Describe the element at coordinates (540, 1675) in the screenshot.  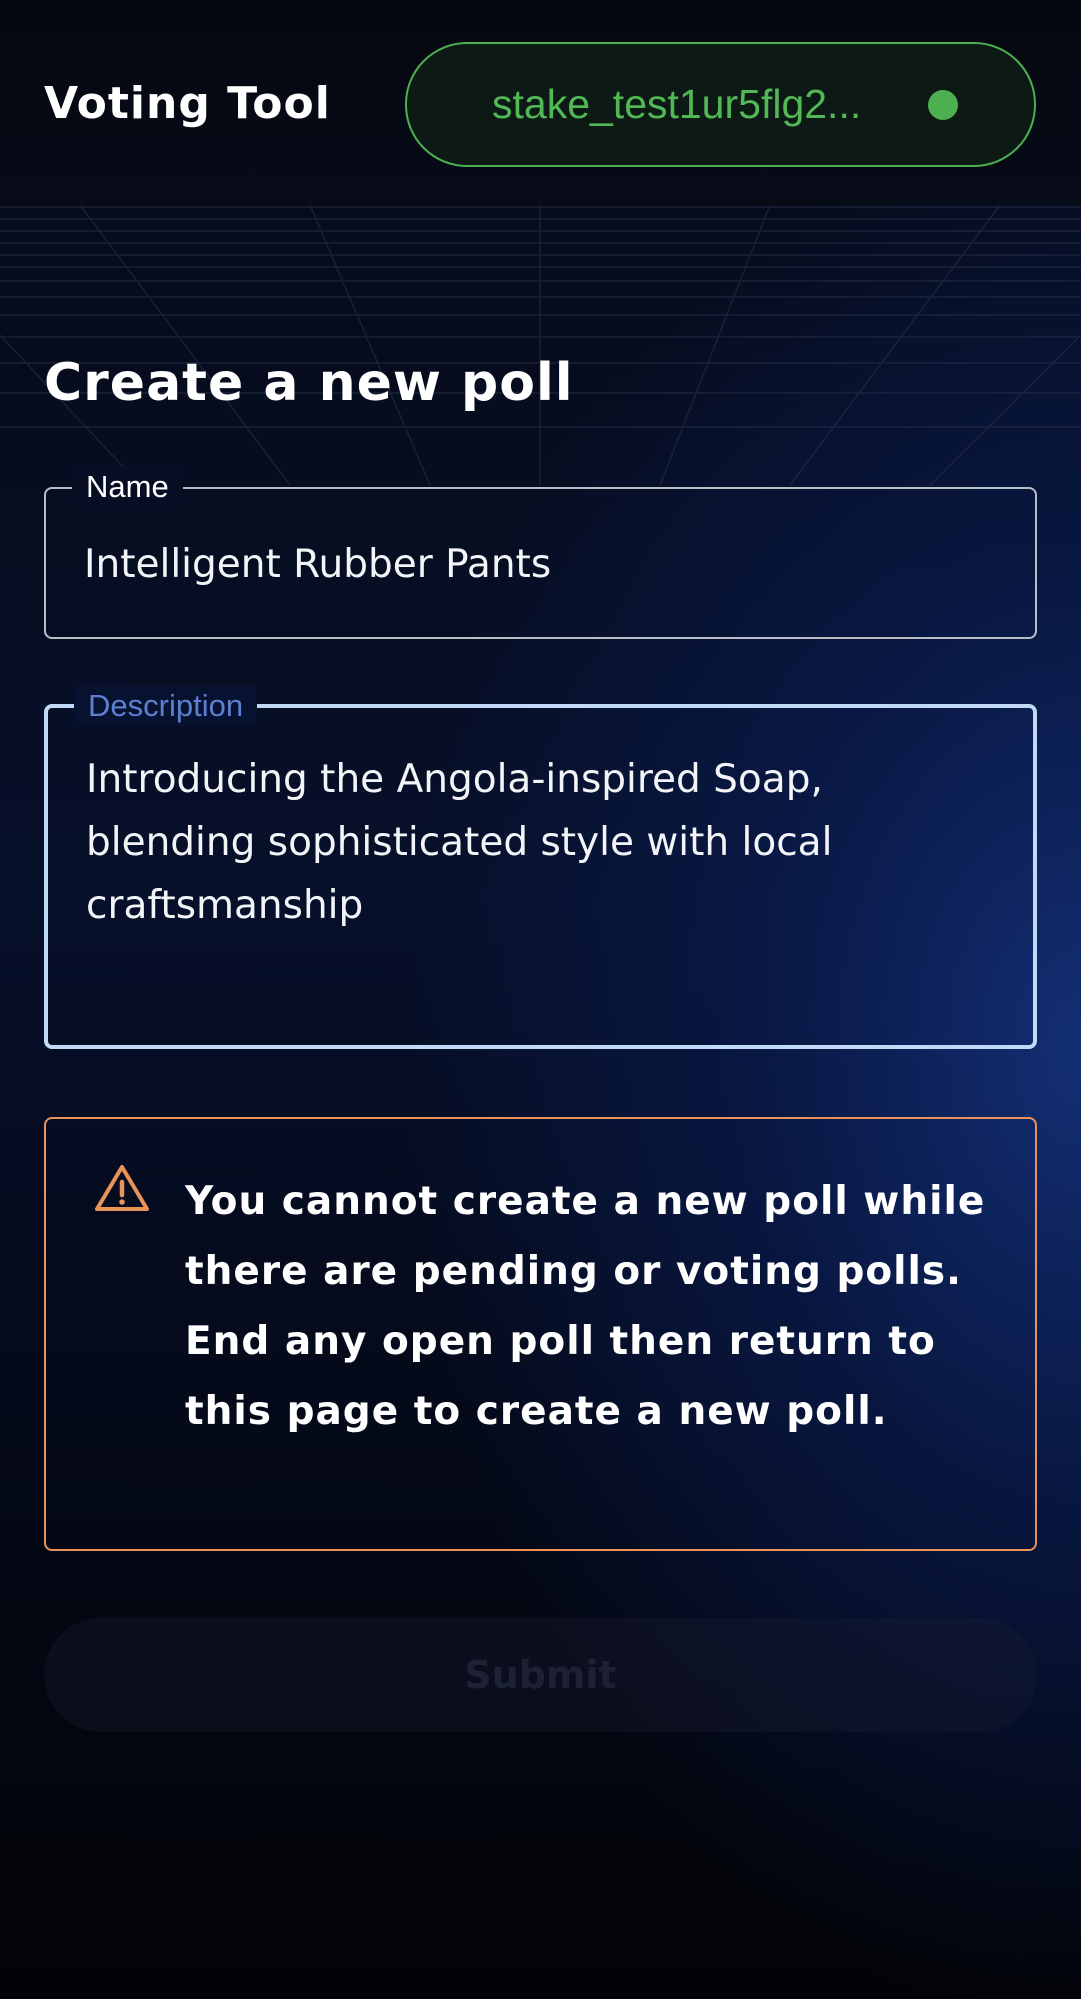
I see `submit-button: Submit` at that location.